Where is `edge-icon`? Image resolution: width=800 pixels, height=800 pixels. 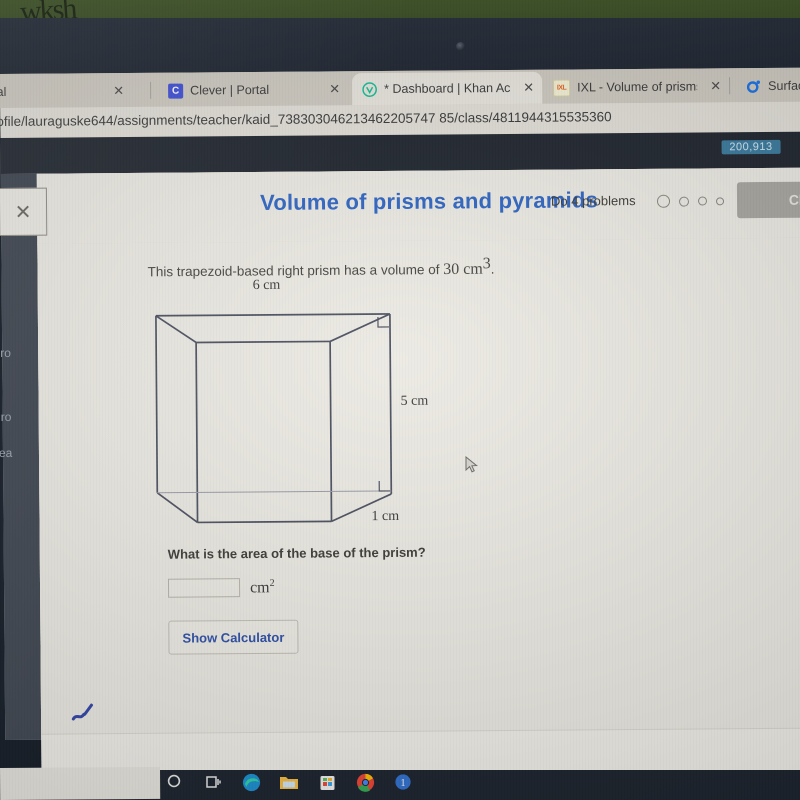 edge-icon is located at coordinates (251, 782).